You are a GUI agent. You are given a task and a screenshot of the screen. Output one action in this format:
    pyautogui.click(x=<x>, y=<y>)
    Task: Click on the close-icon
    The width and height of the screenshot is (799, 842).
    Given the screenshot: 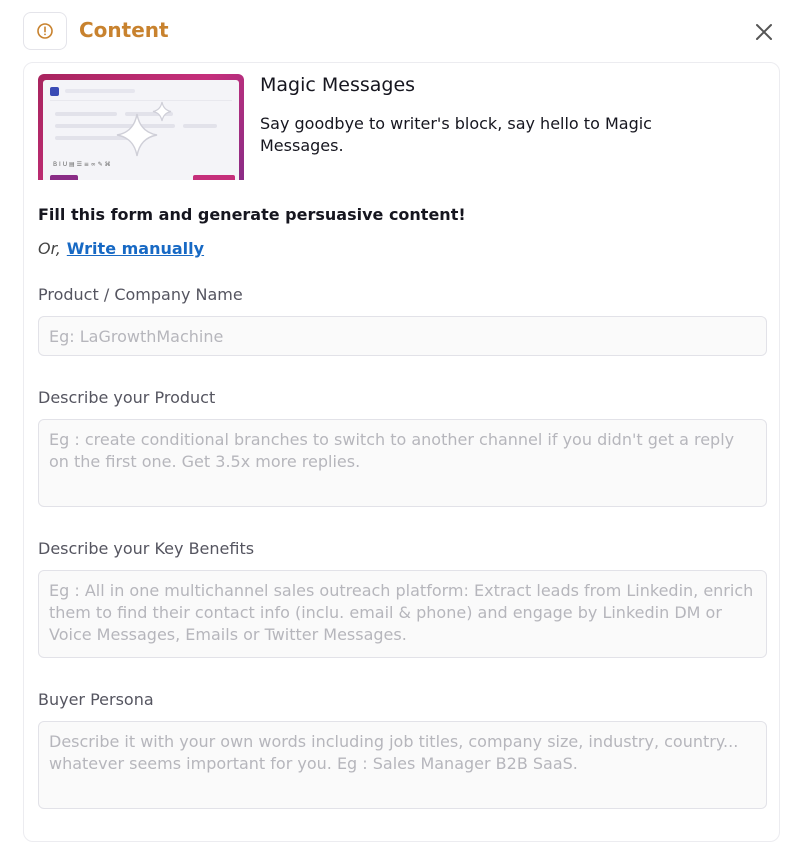 What is the action you would take?
    pyautogui.click(x=764, y=32)
    